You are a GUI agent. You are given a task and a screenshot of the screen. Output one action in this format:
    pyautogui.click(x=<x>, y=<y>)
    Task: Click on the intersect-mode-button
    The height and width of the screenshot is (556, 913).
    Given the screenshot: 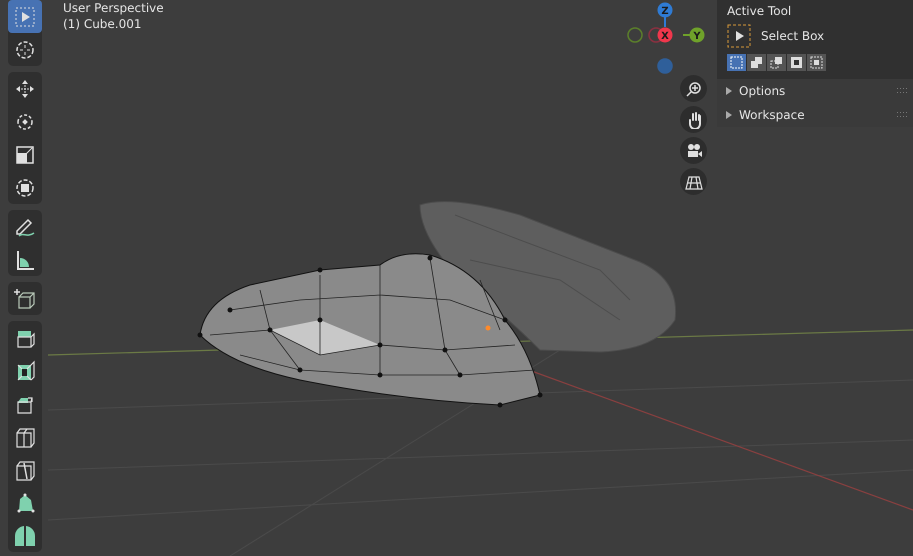 What is the action you would take?
    pyautogui.click(x=816, y=62)
    